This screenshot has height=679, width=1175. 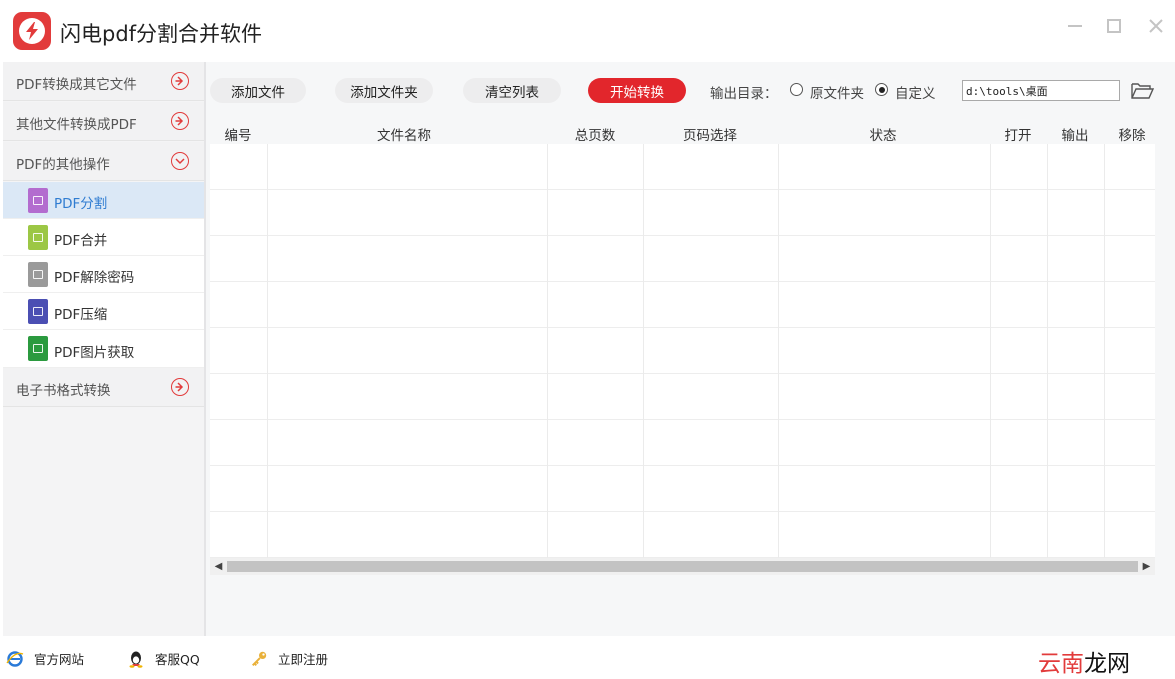 I want to click on footer-bar: 官方网站 客服QQ 立即注册 云南龙网, so click(x=587, y=657).